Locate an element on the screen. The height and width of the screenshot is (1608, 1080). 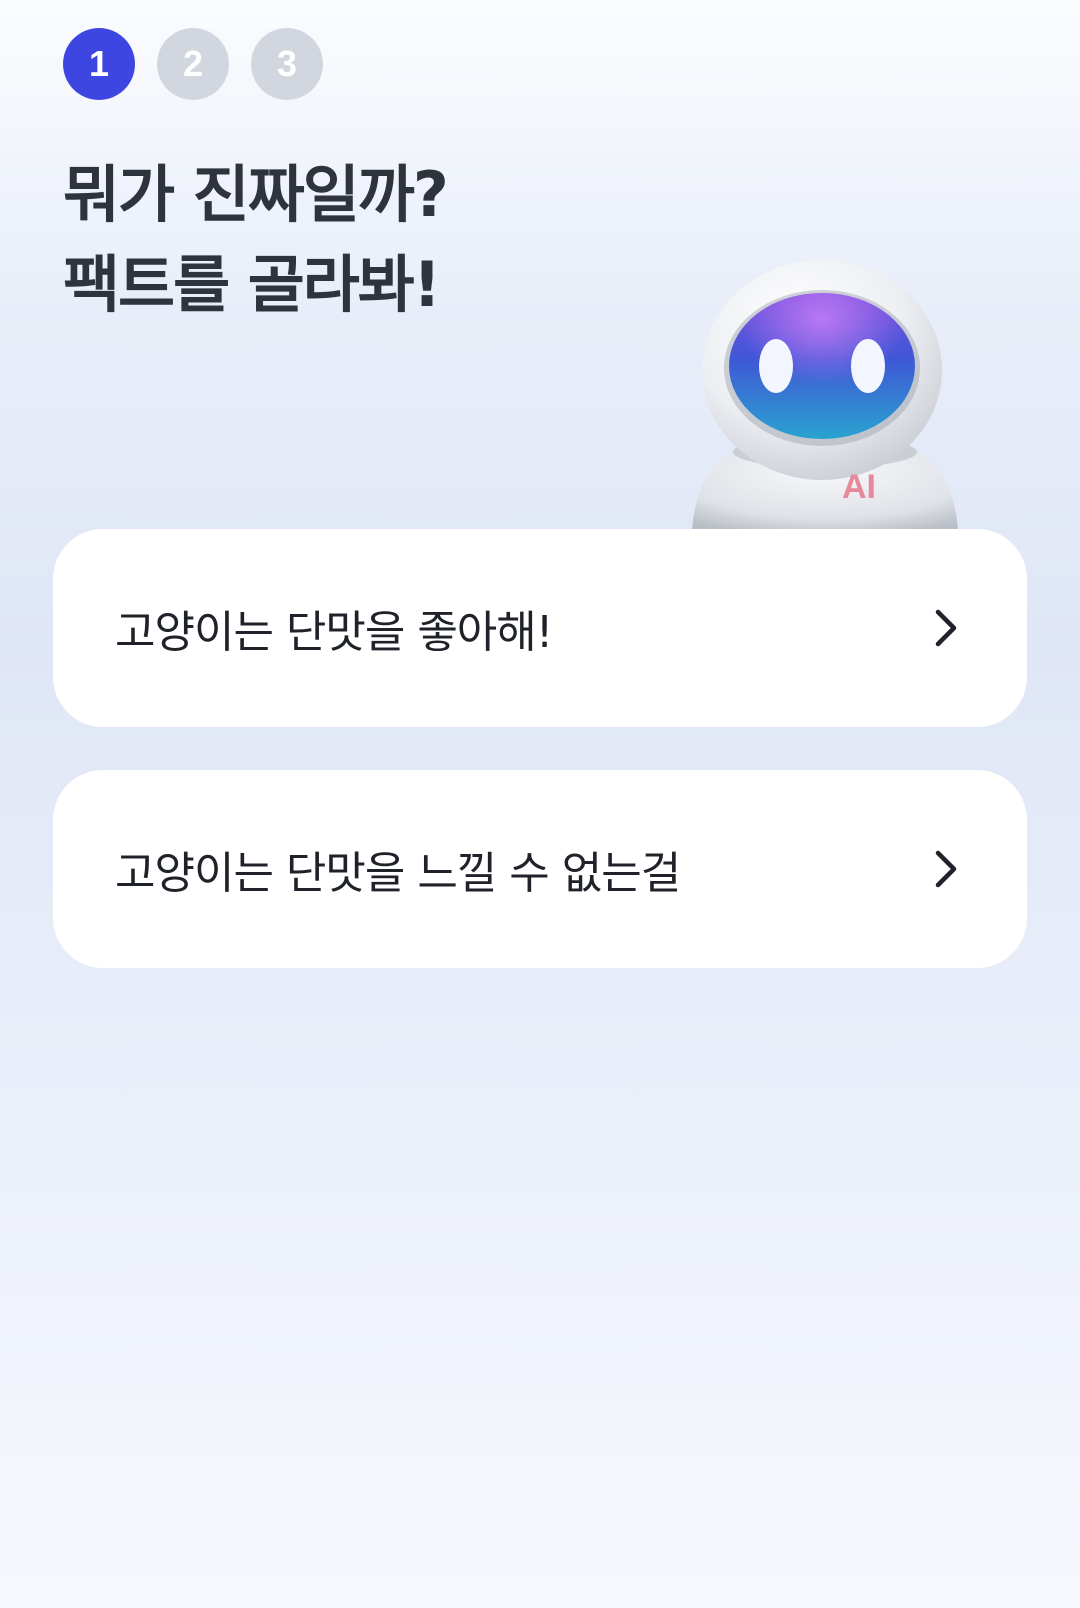
step-2: 2 is located at coordinates (193, 64).